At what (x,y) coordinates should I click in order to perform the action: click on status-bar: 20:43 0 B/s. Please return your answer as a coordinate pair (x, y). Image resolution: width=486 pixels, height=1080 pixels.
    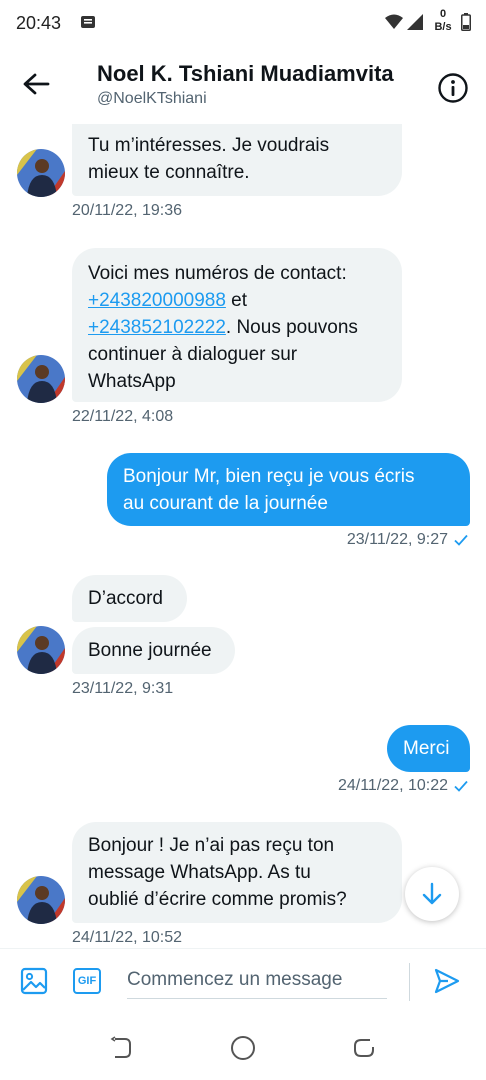
    Looking at the image, I should click on (243, 24).